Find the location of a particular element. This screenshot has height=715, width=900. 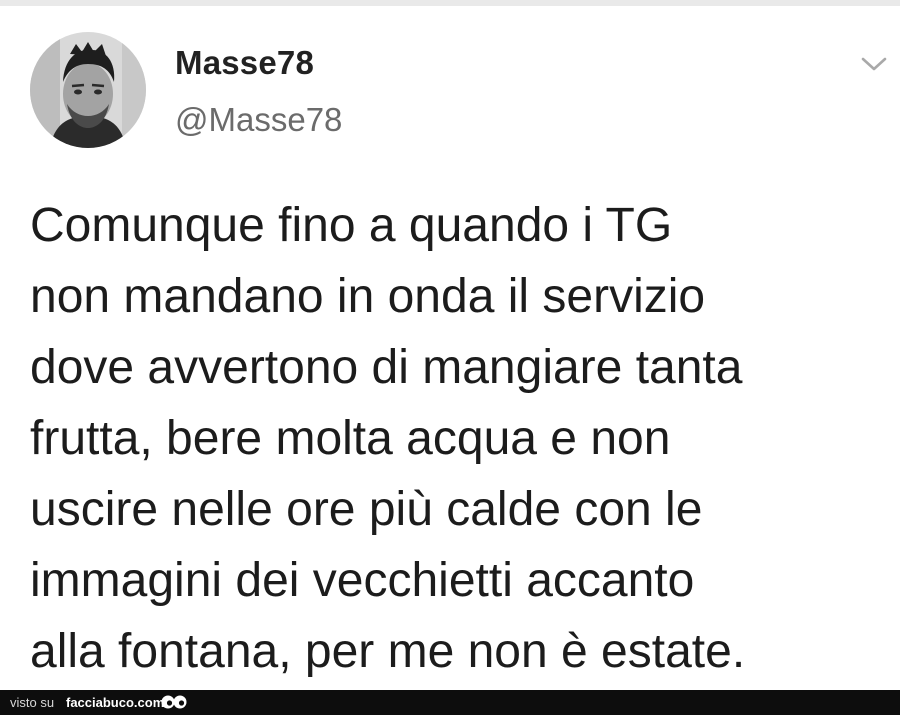

visto-label: visto su is located at coordinates (32, 702).